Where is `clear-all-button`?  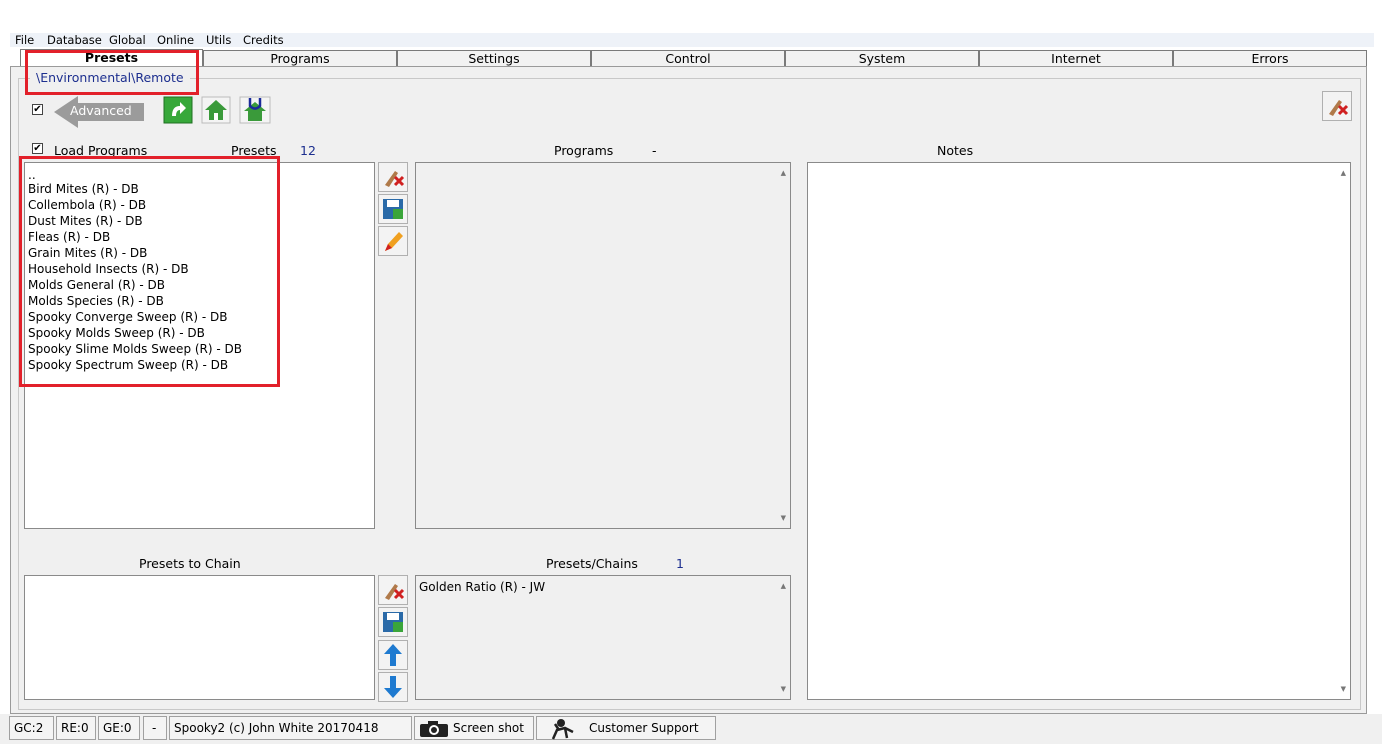 clear-all-button is located at coordinates (1337, 106).